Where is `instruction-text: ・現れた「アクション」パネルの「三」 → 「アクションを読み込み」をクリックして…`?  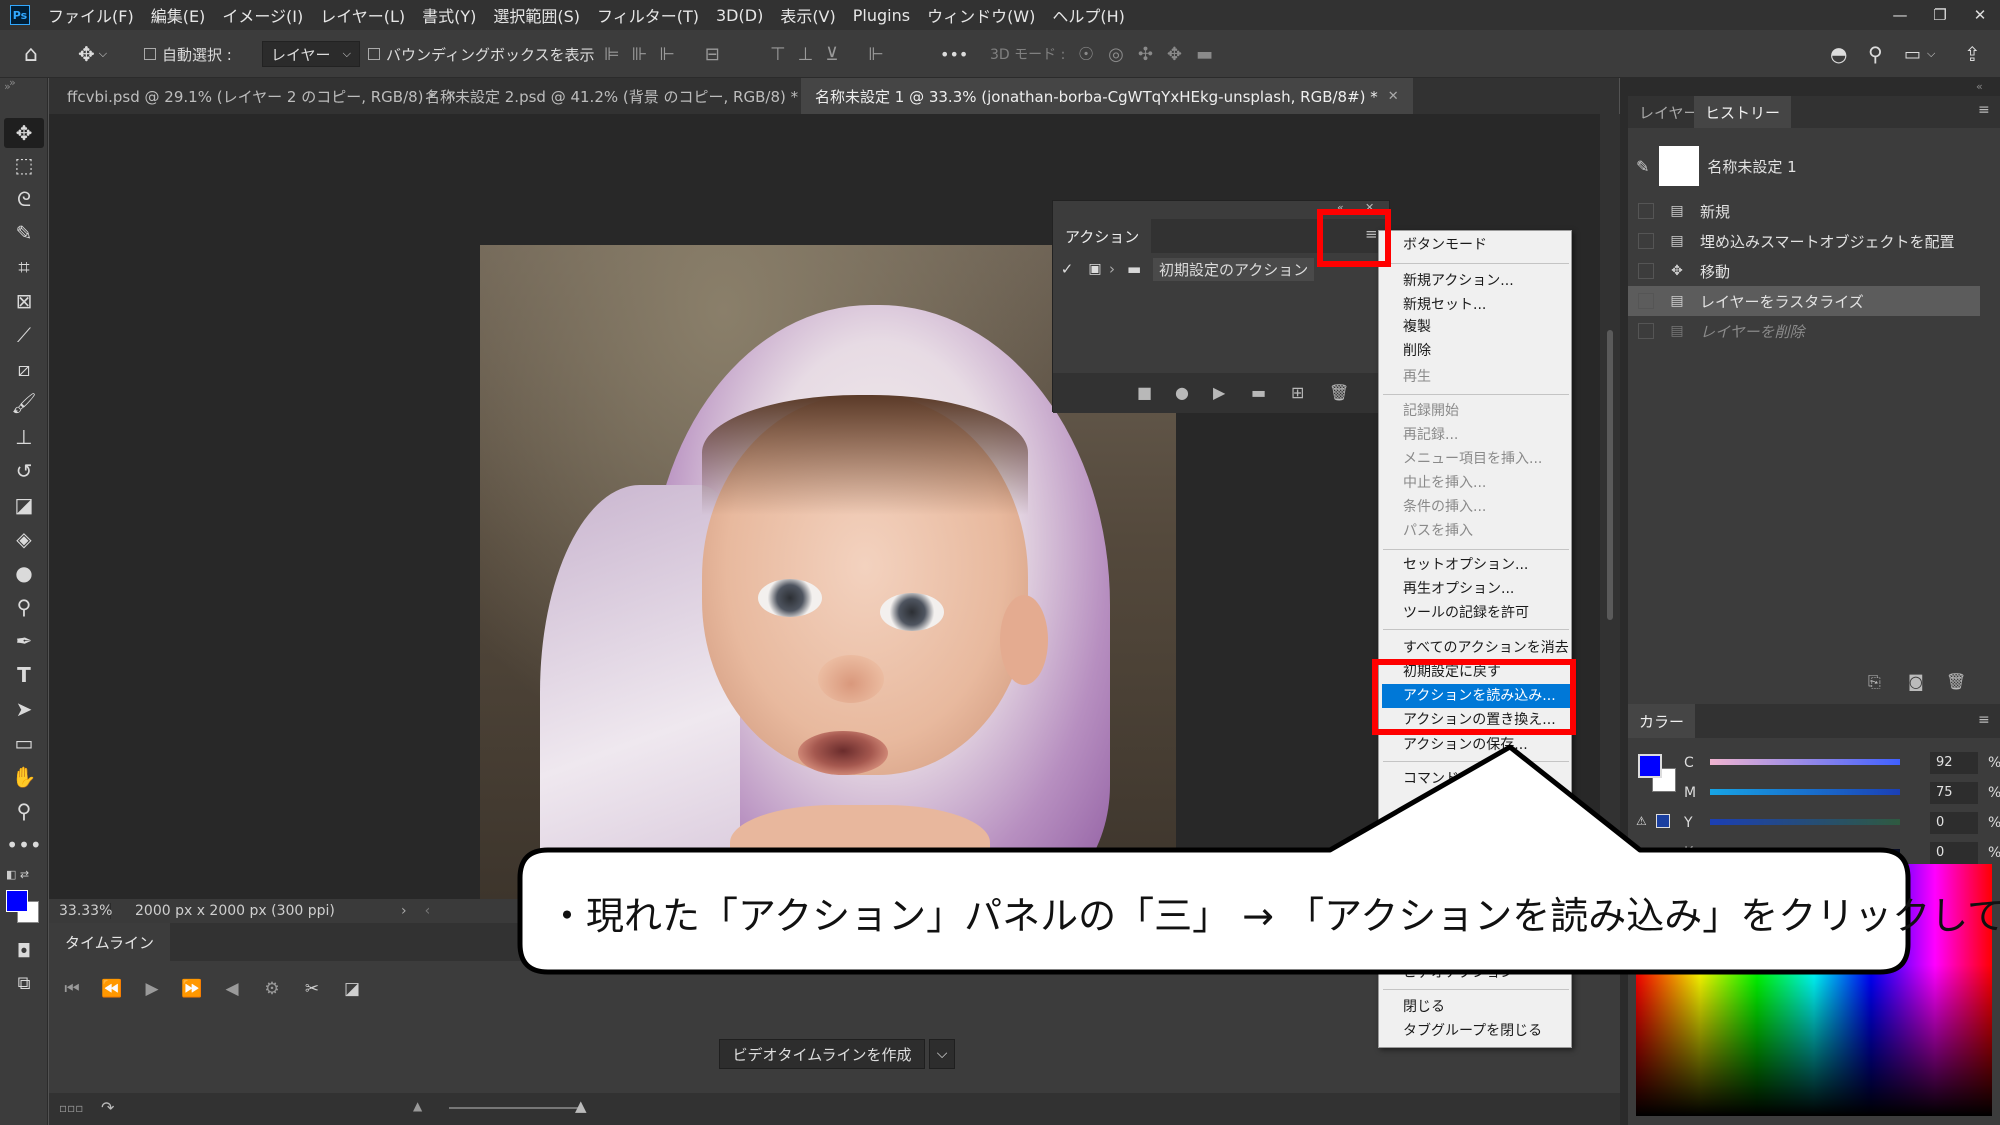
instruction-text: ・現れた「アクション」パネルの「三」 → 「アクションを読み込み」をクリックして… is located at coordinates (1274, 916).